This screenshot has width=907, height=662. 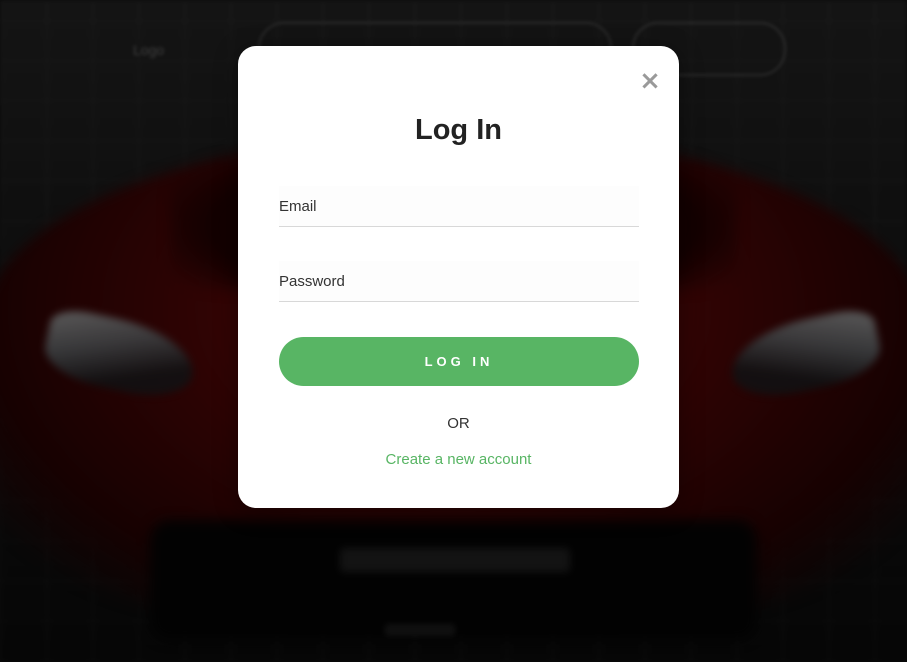 What do you see at coordinates (458, 130) in the screenshot?
I see `modal-title: Log In` at bounding box center [458, 130].